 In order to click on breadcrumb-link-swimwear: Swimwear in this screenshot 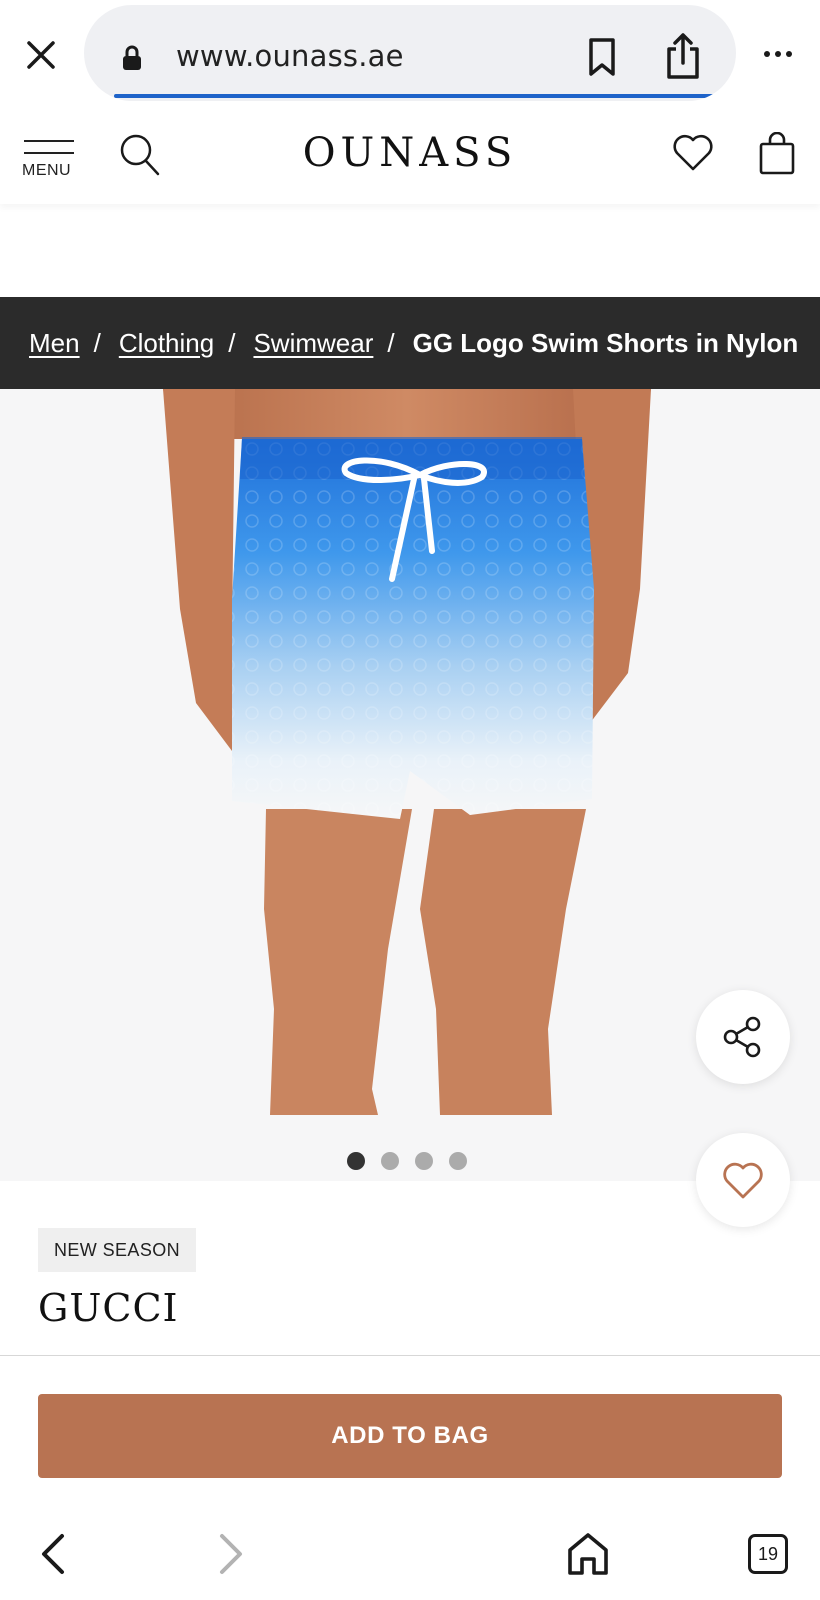, I will do `click(313, 343)`.